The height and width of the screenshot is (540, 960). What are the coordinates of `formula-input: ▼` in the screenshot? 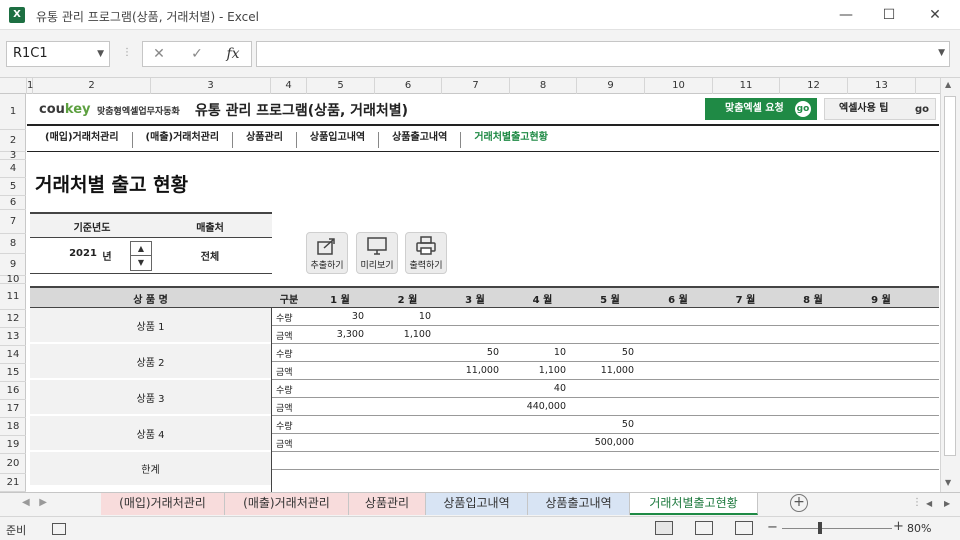 It's located at (603, 54).